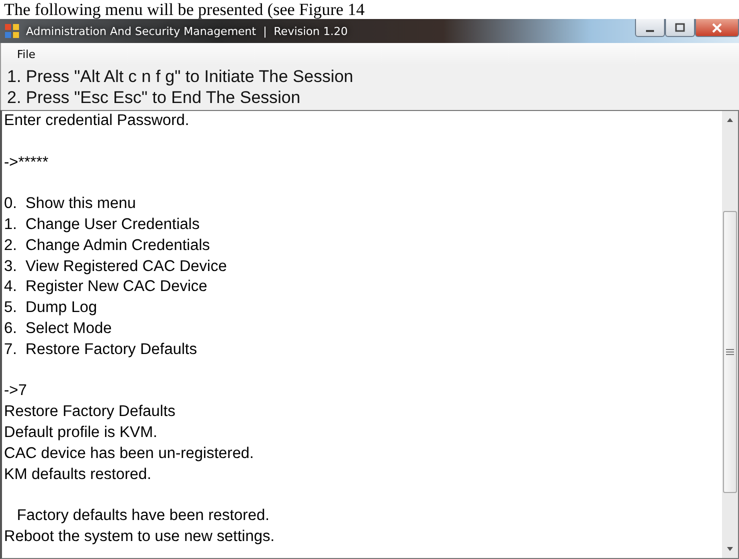  Describe the element at coordinates (106, 287) in the screenshot. I see `console-line: 4. Register New CAC Device` at that location.